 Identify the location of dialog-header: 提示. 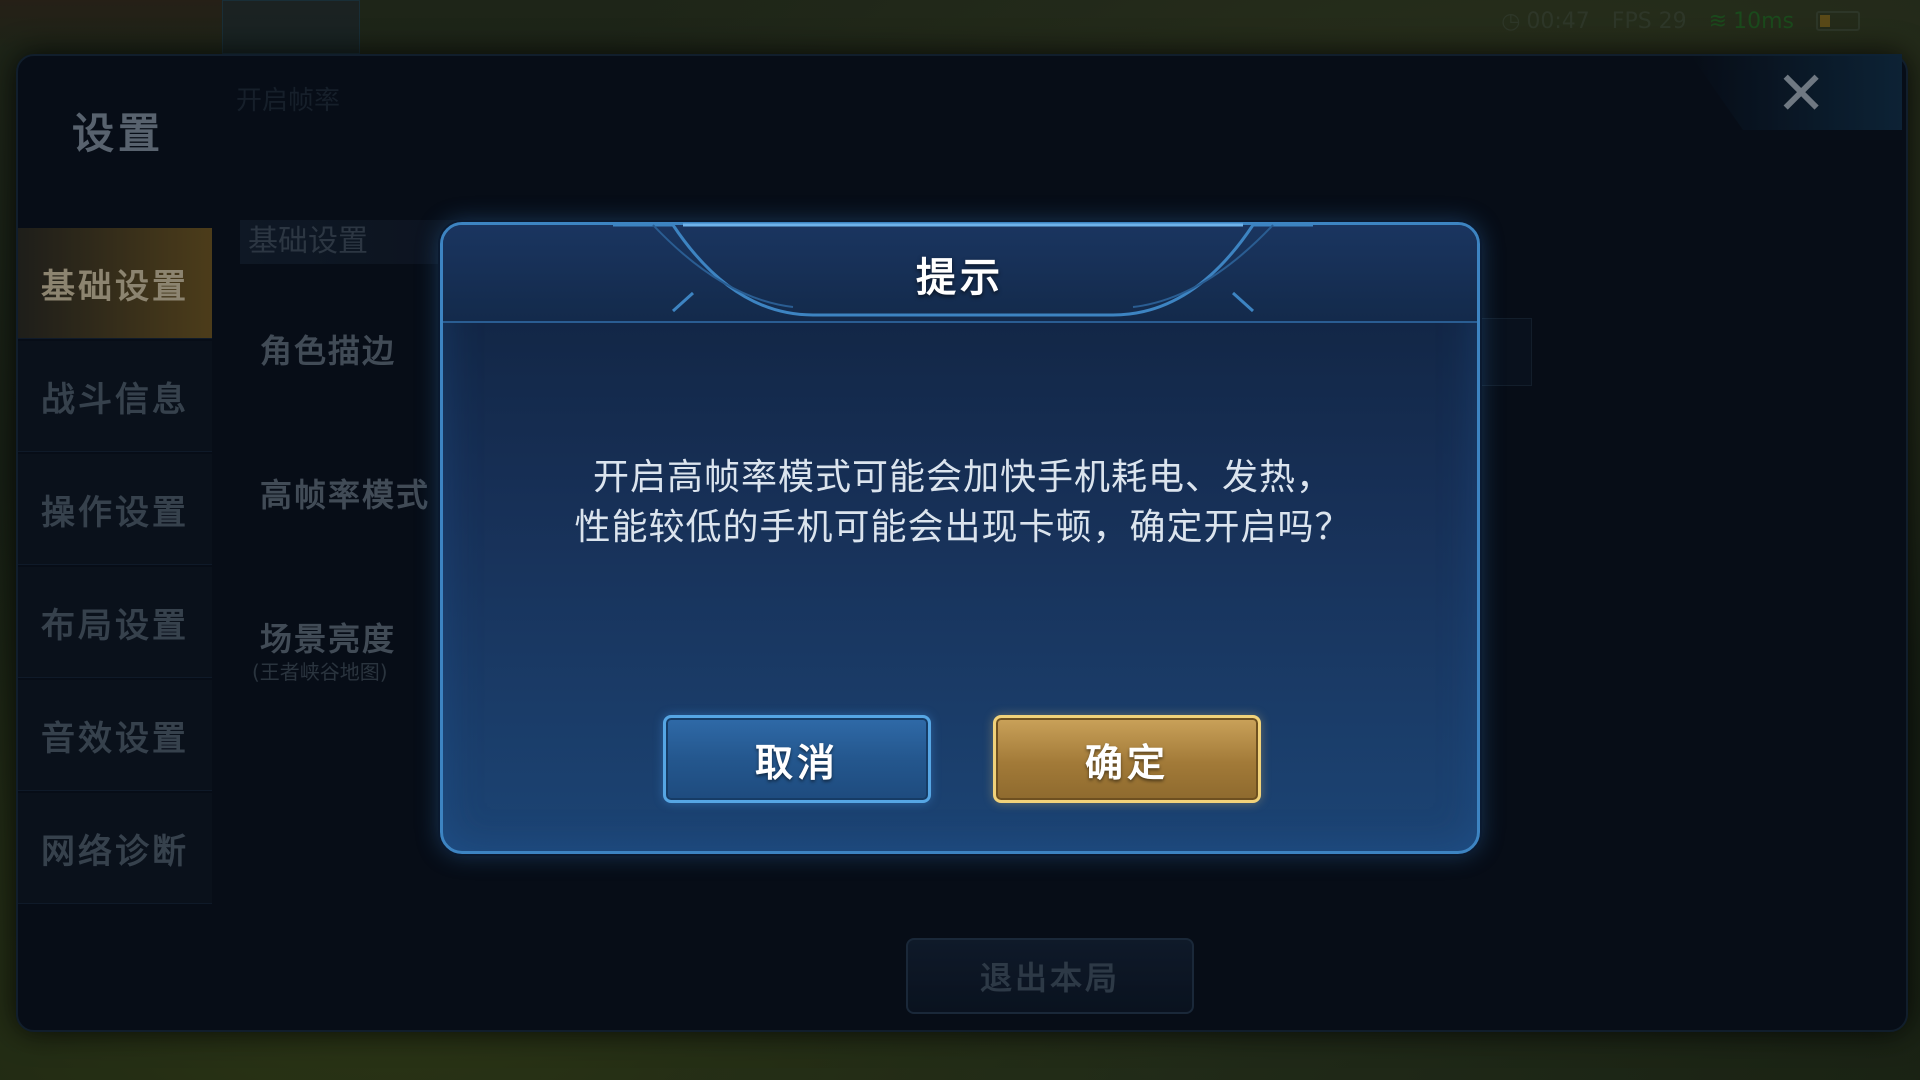
(960, 273).